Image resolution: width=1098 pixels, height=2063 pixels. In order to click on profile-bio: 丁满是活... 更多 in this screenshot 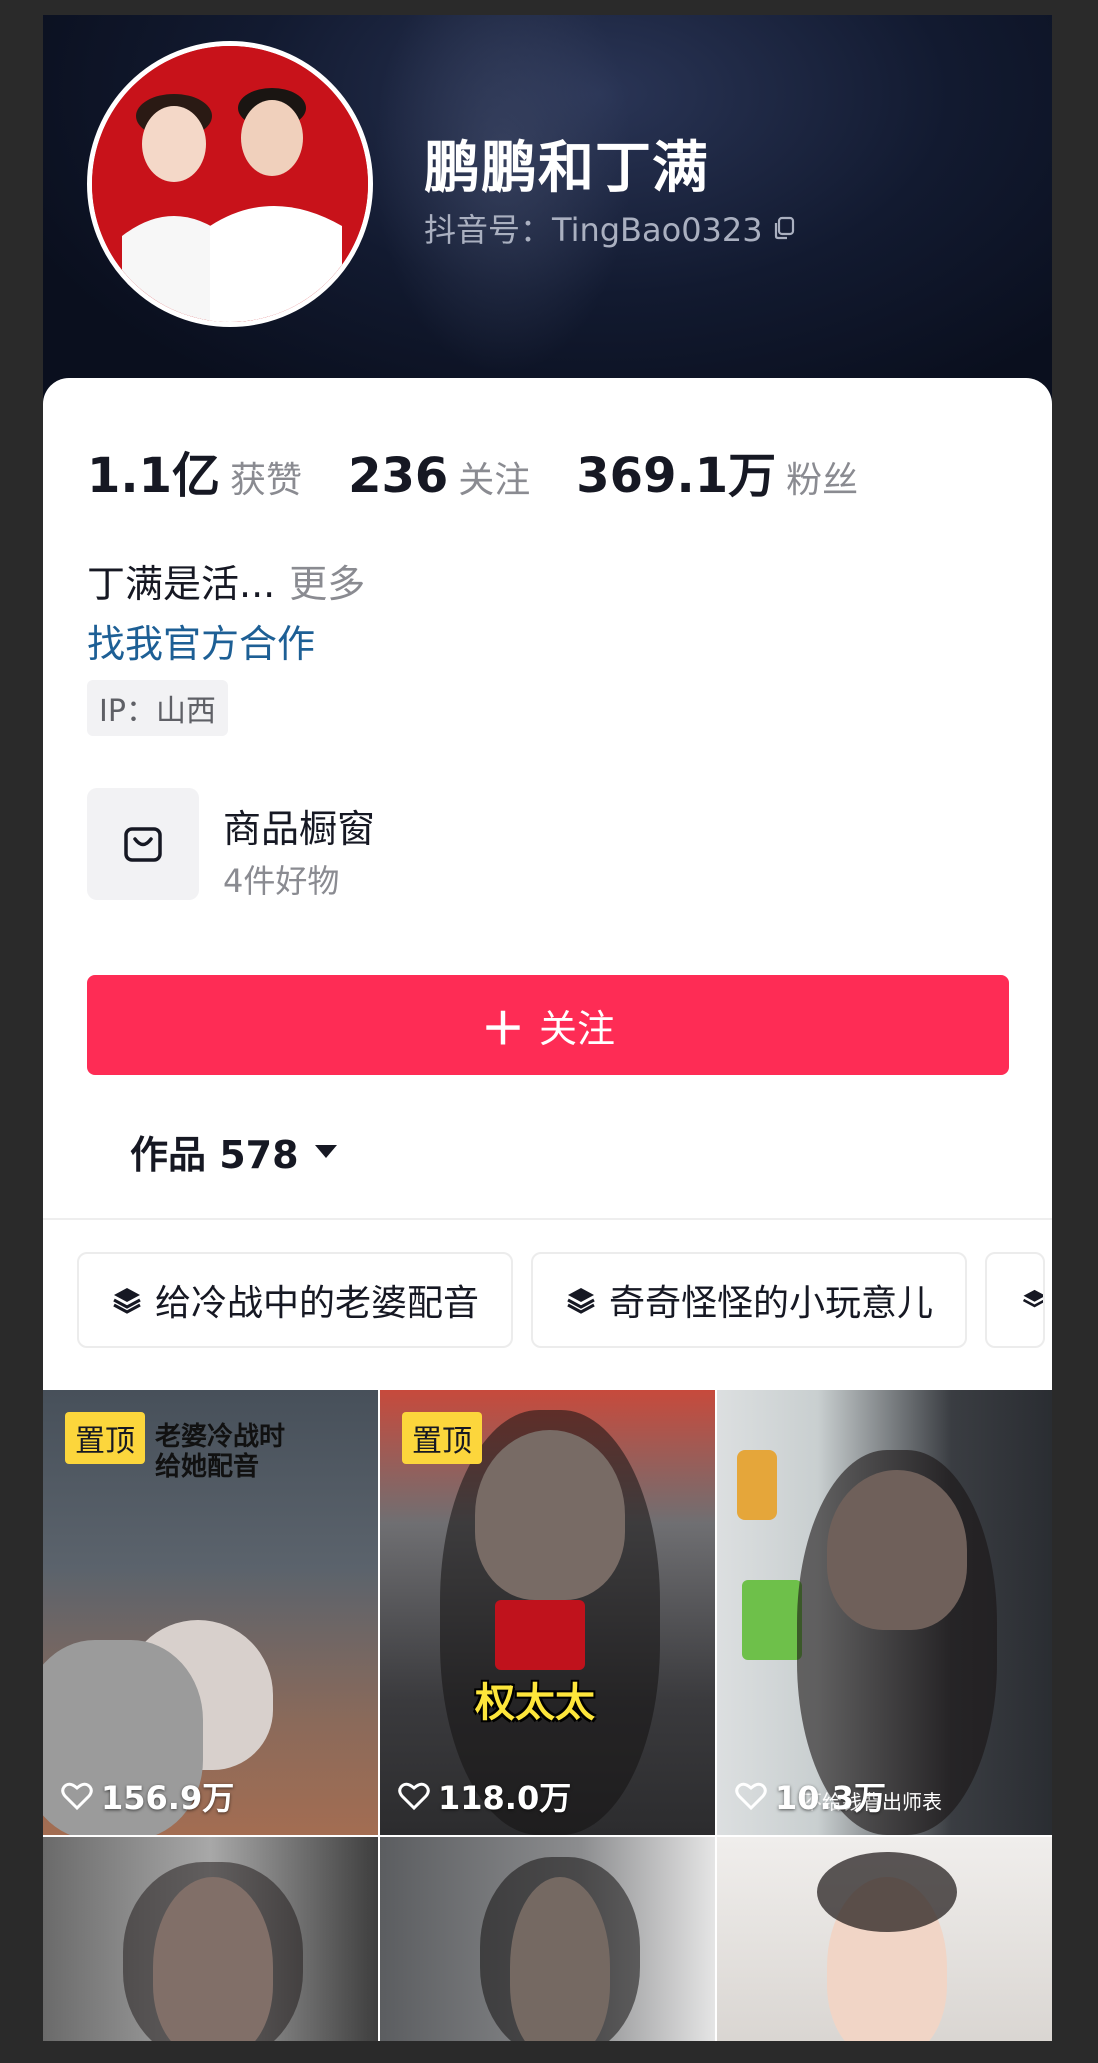, I will do `click(226, 580)`.